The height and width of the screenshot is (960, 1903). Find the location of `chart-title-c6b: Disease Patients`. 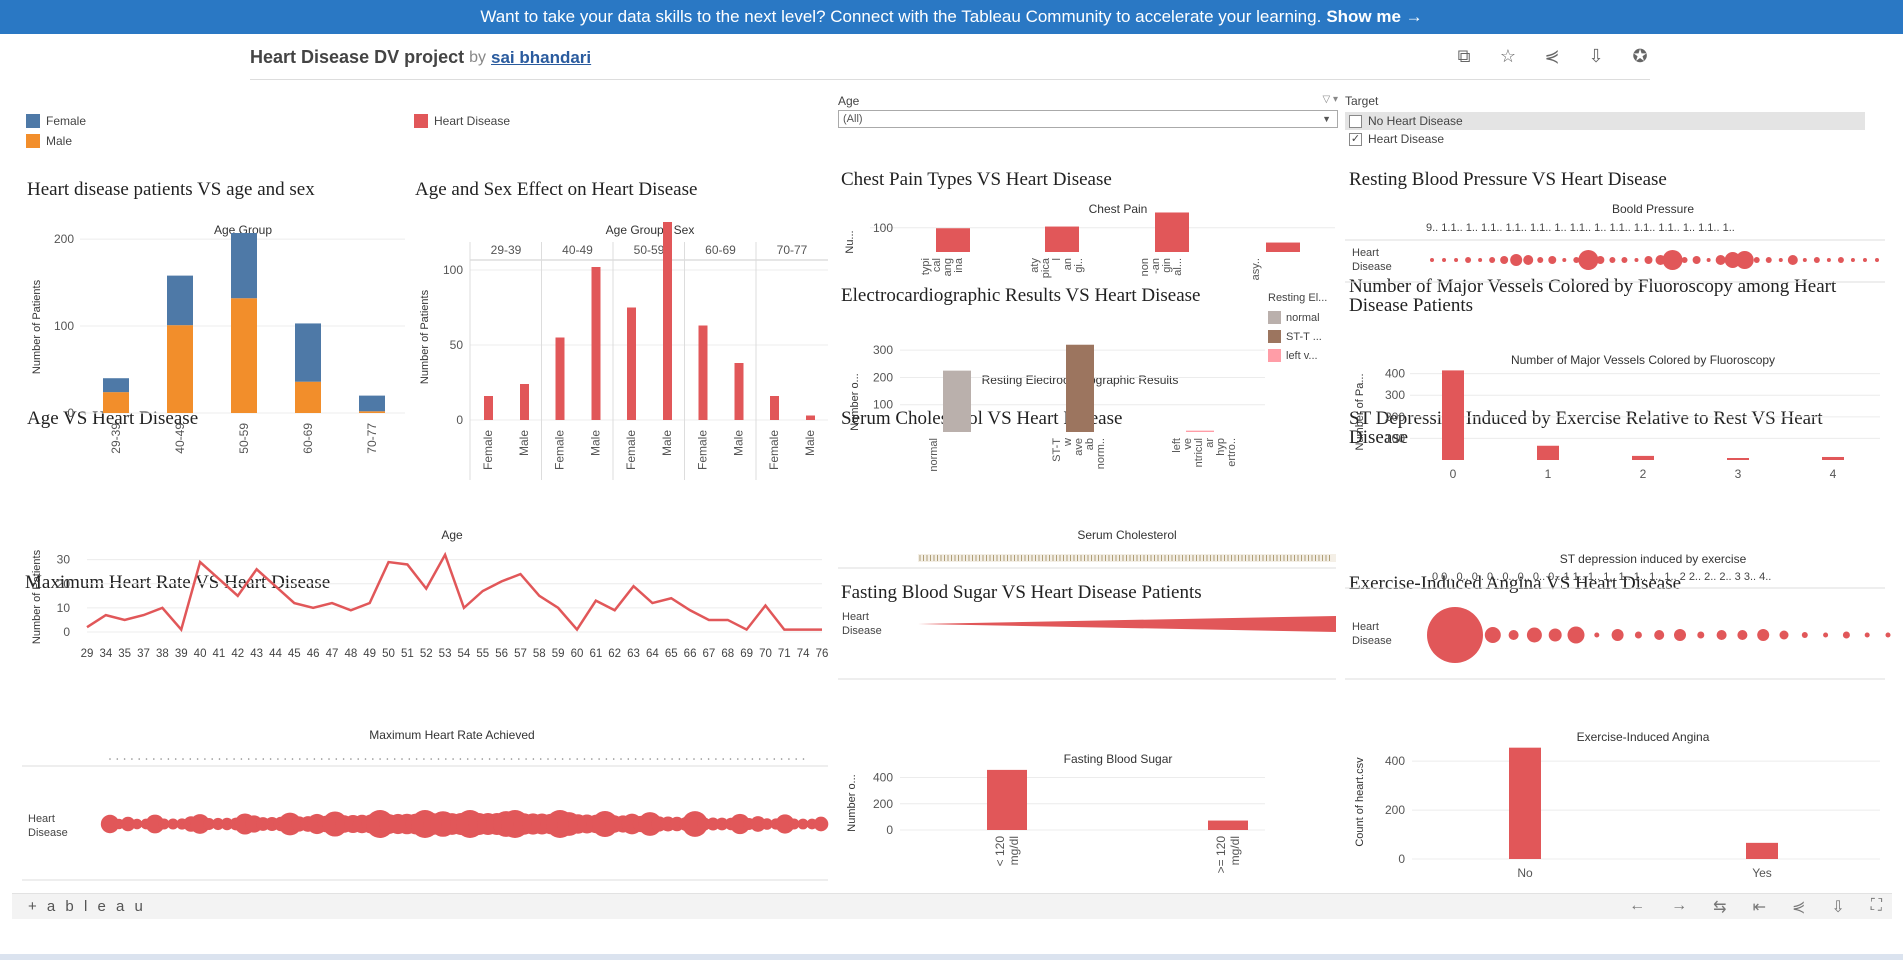

chart-title-c6b: Disease Patients is located at coordinates (1411, 305).